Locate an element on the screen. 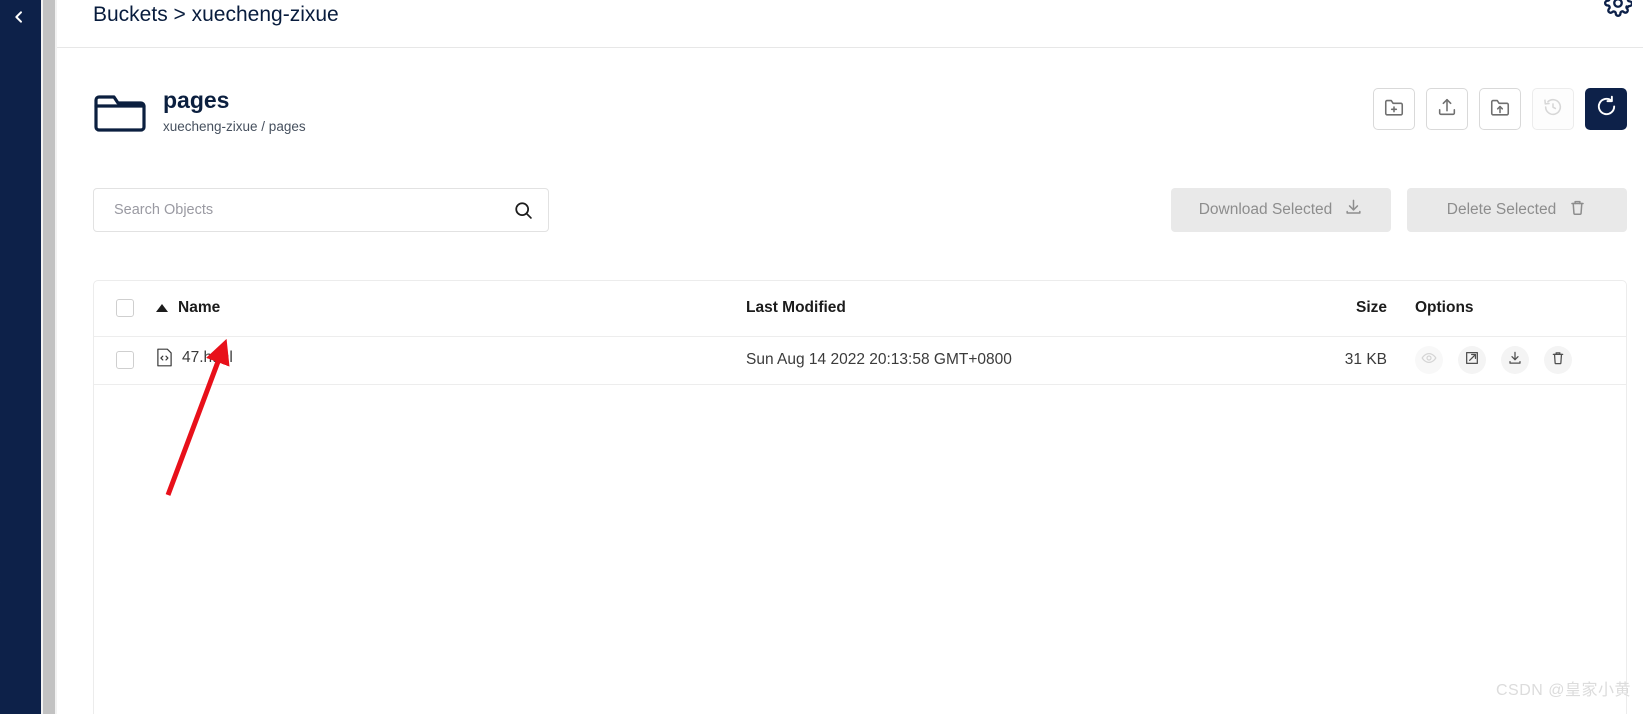 The width and height of the screenshot is (1643, 714). row-size-cell: 31 KB is located at coordinates (1346, 360).